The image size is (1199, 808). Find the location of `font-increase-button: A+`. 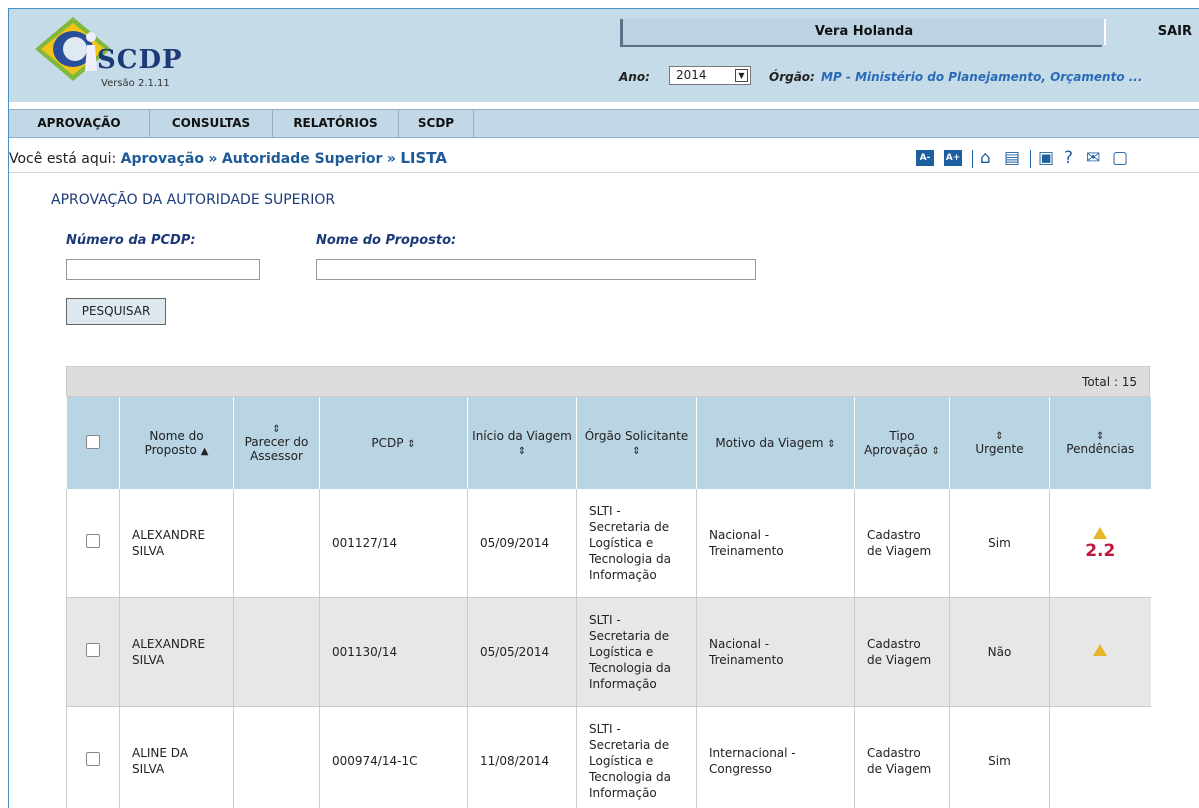

font-increase-button: A+ is located at coordinates (953, 158).